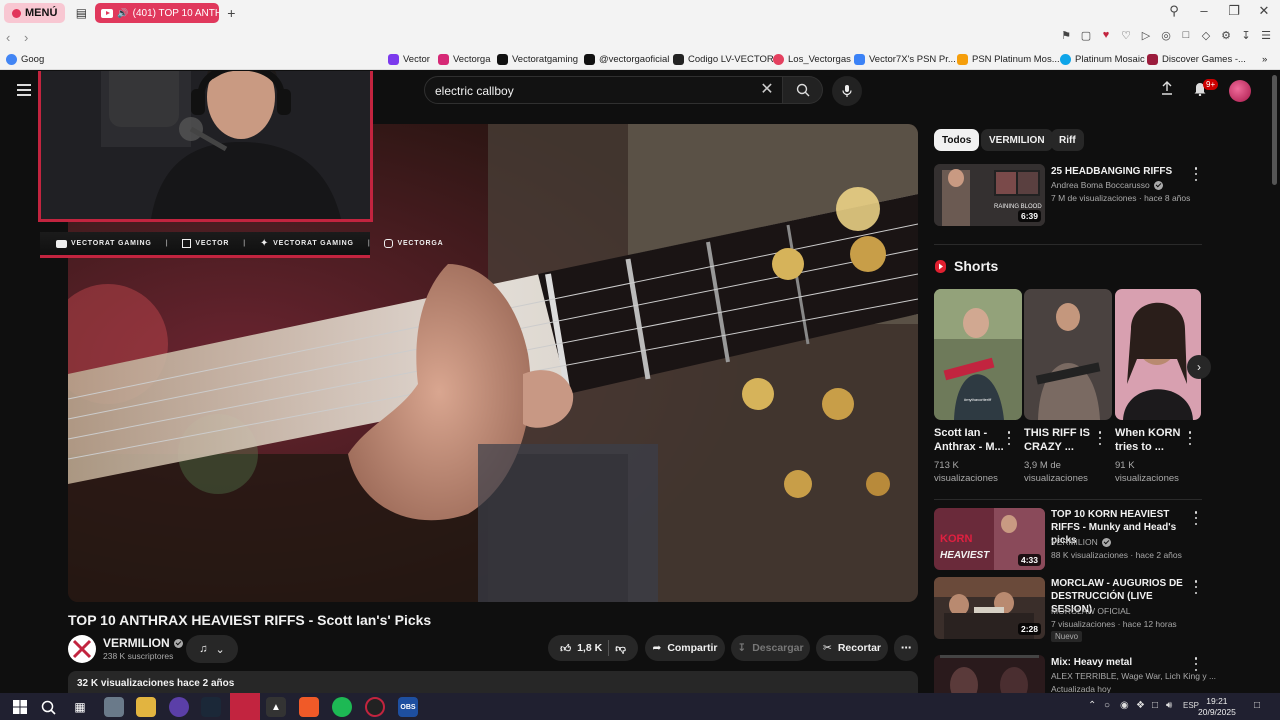 The width and height of the screenshot is (1280, 720). Describe the element at coordinates (157, 13) in the screenshot. I see `browser-tab-active: 🔊 (401) TOP 10 ANTHRA` at that location.